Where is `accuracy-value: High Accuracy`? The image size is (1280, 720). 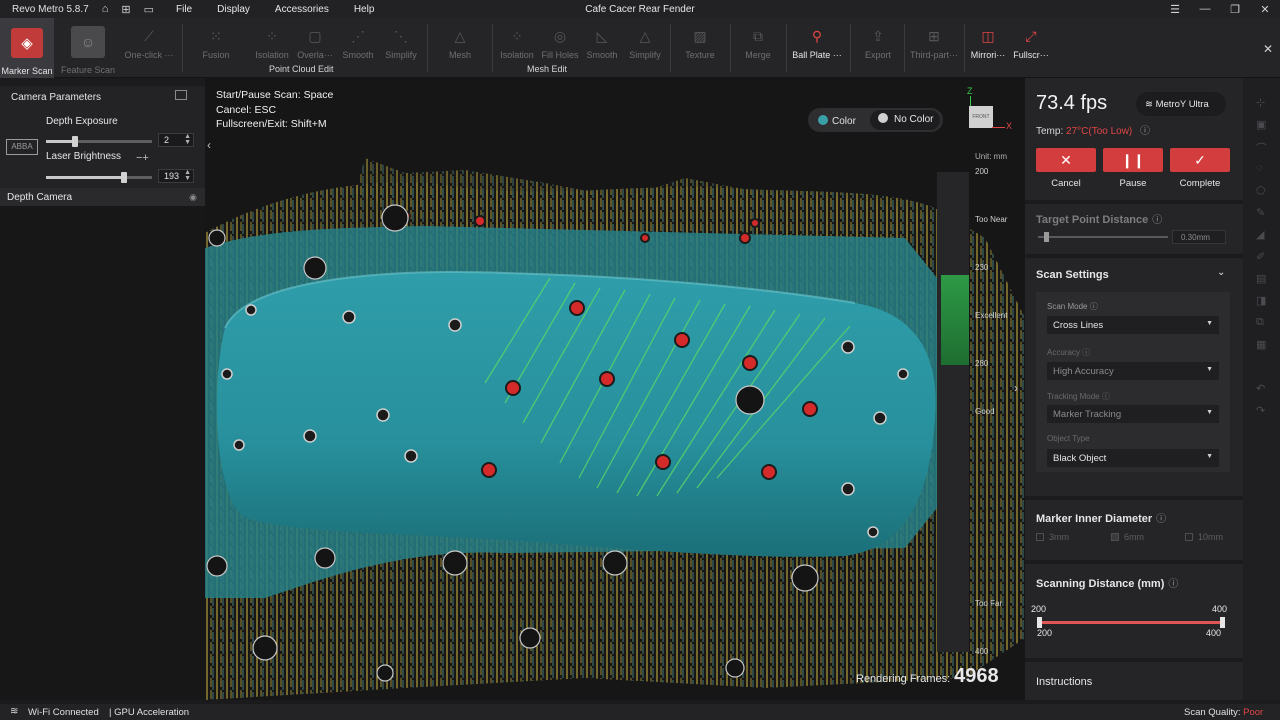 accuracy-value: High Accuracy is located at coordinates (1083, 371).